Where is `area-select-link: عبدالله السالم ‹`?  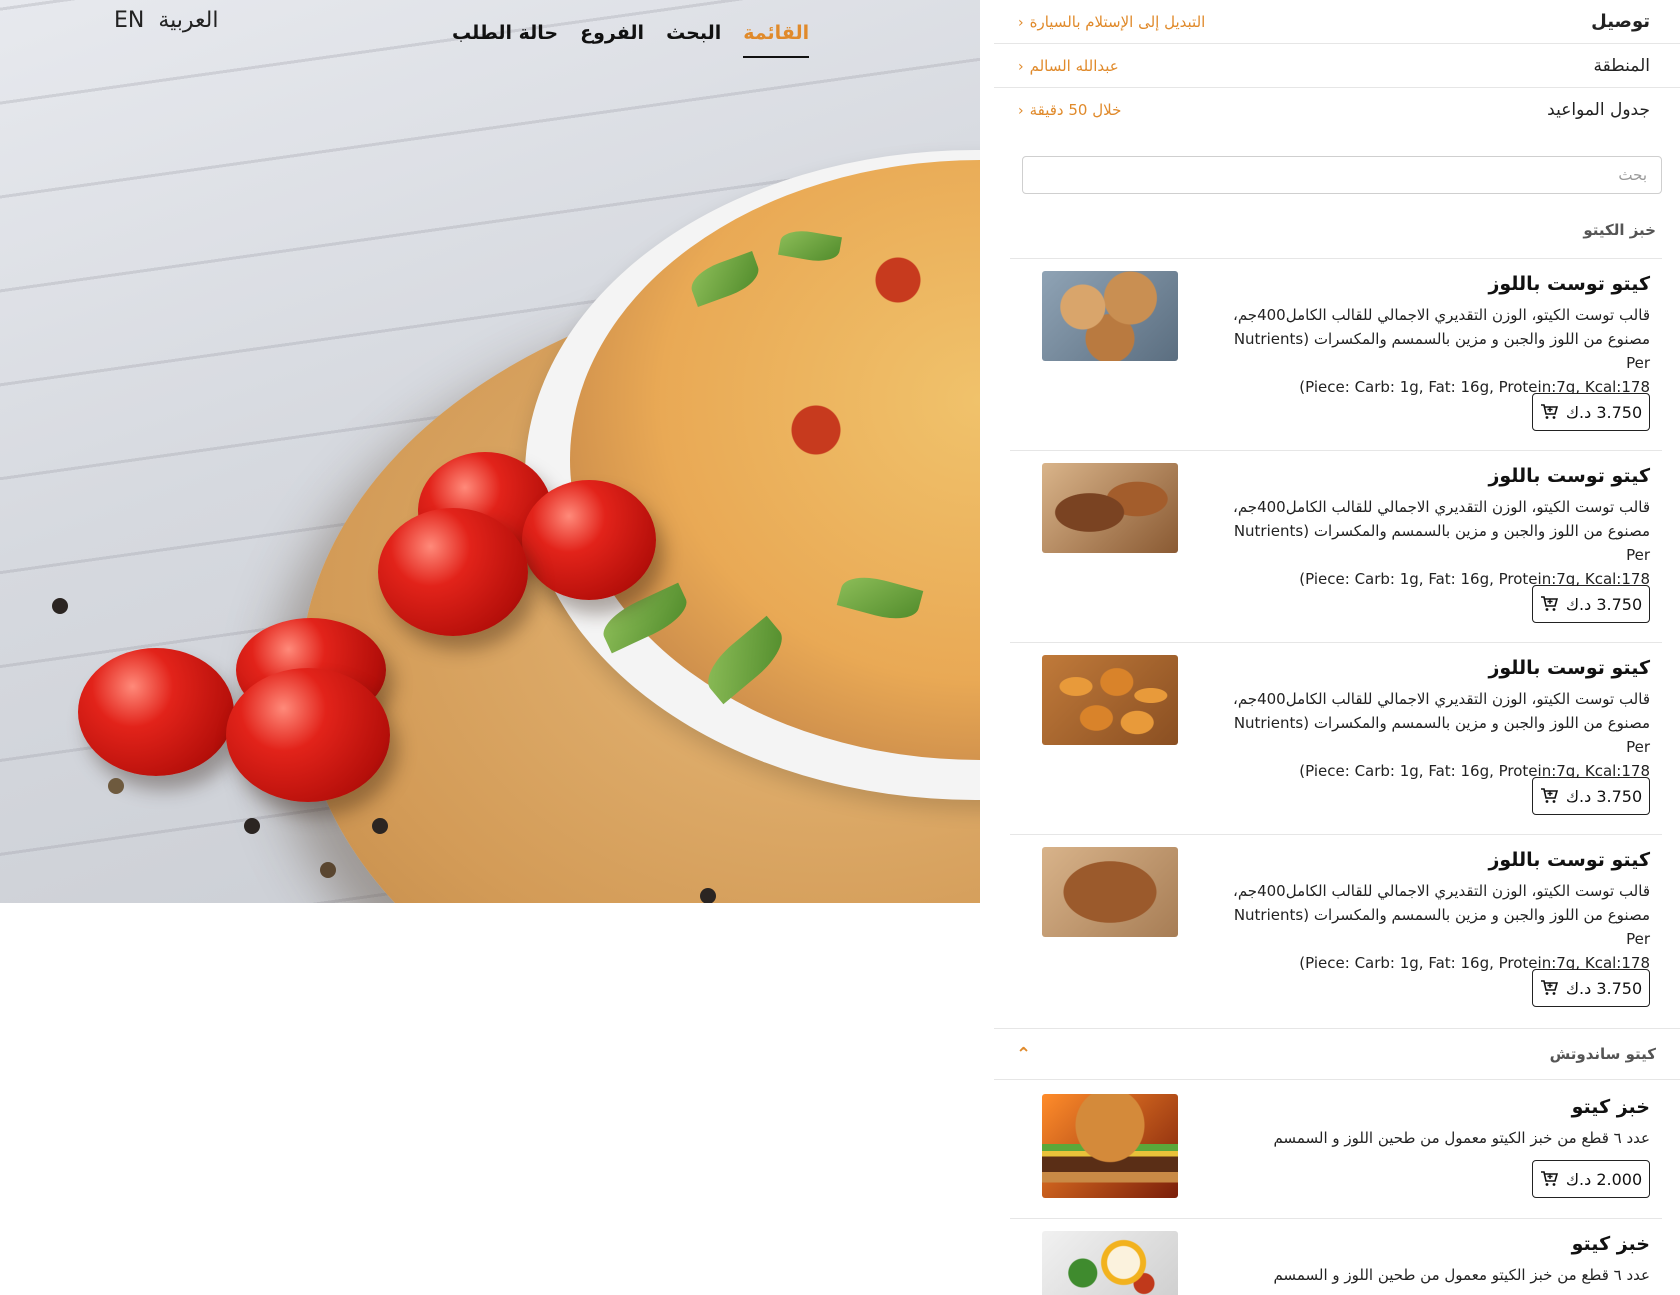
area-select-link: عبدالله السالم ‹ is located at coordinates (1068, 66).